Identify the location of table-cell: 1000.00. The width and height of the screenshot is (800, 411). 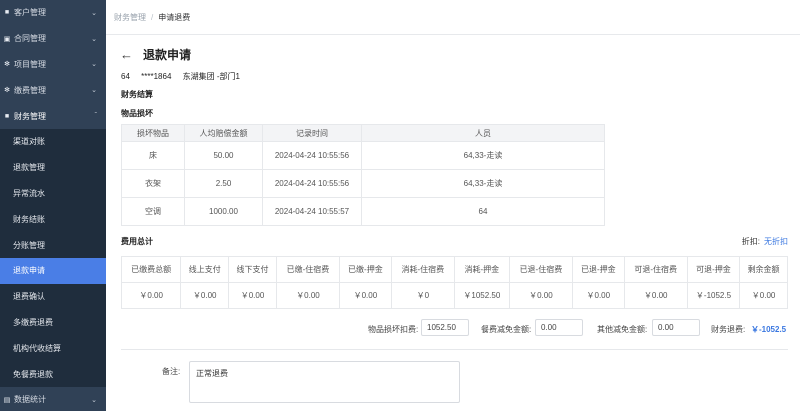
(223, 211).